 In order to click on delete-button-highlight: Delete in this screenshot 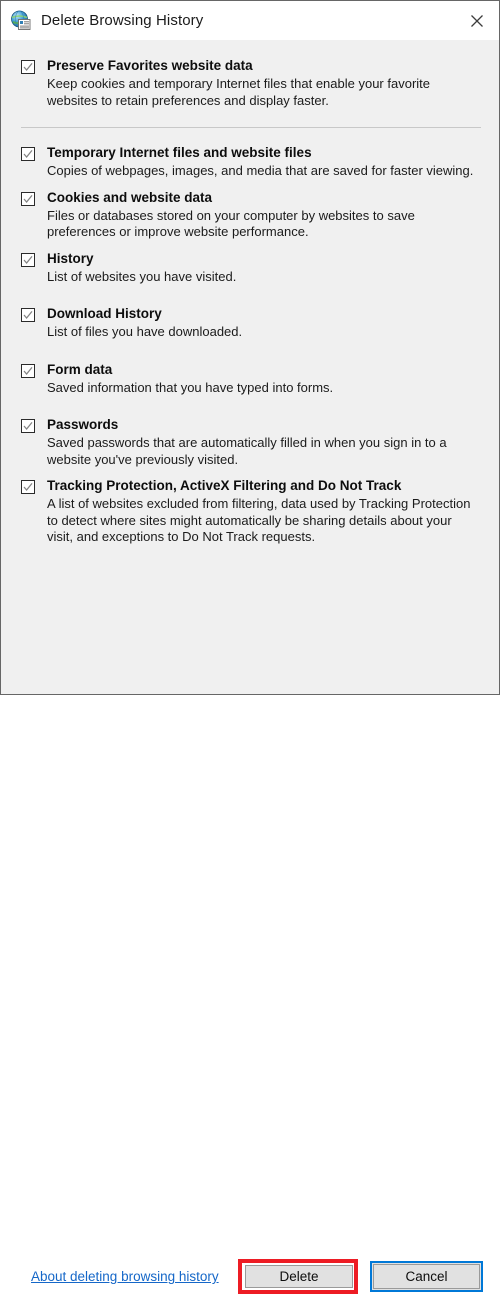, I will do `click(298, 1276)`.